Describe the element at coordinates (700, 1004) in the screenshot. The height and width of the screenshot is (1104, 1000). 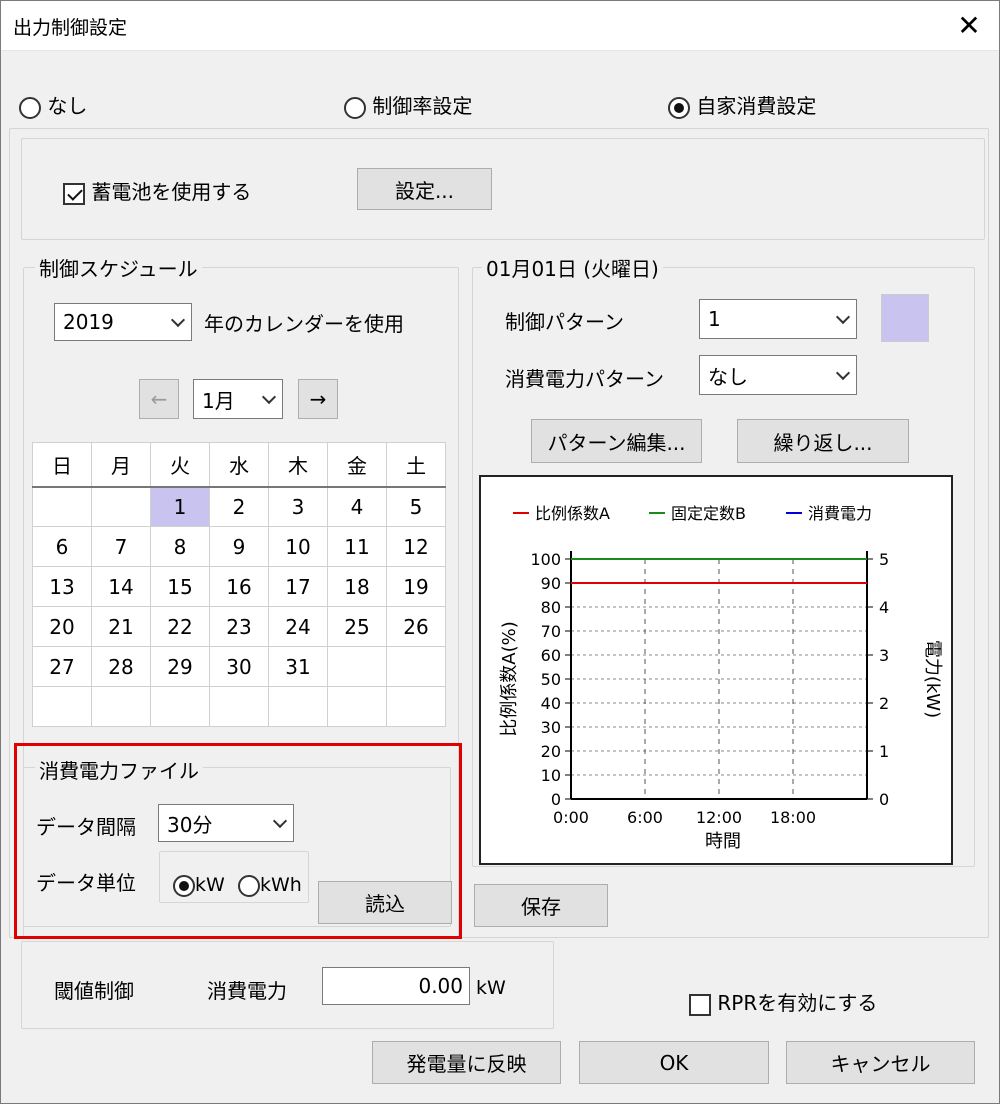
I see `rpr-checkbox-box` at that location.